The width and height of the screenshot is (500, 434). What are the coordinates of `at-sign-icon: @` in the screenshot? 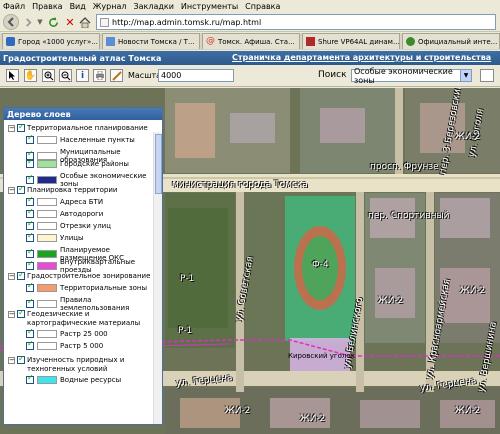 It's located at (210, 41).